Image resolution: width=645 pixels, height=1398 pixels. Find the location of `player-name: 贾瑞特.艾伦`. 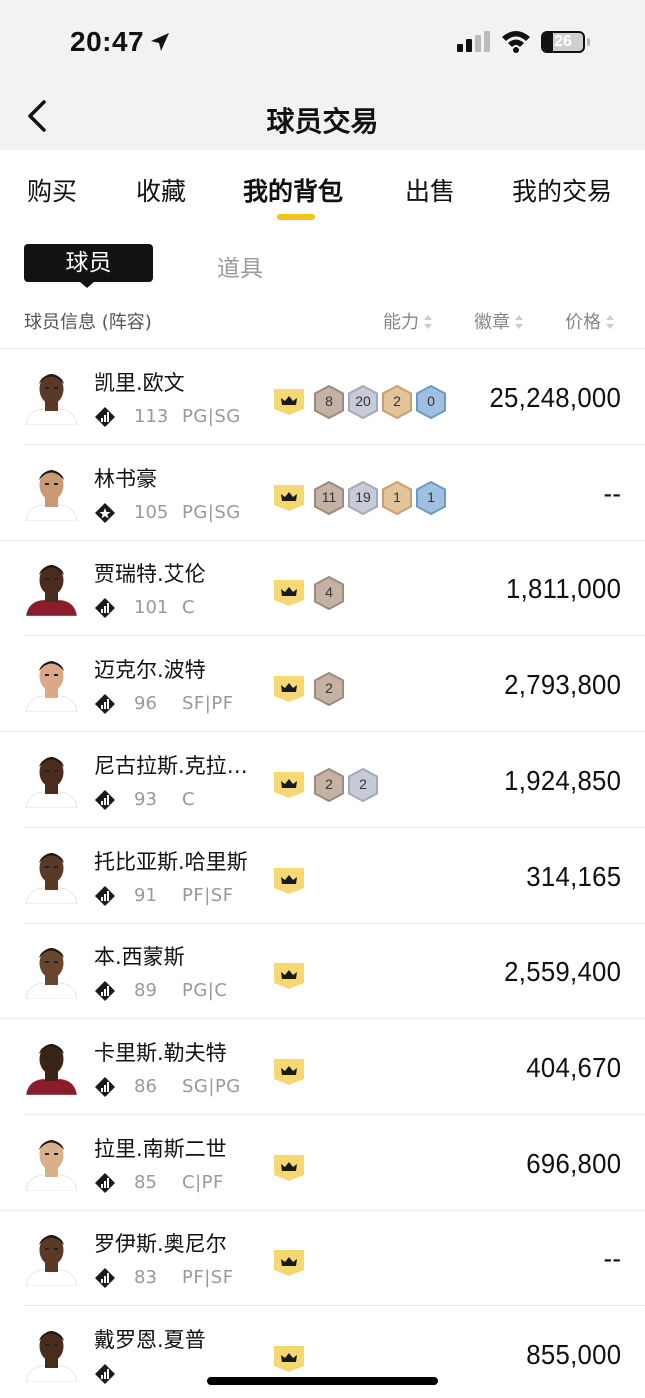

player-name: 贾瑞特.艾伦 is located at coordinates (150, 574).